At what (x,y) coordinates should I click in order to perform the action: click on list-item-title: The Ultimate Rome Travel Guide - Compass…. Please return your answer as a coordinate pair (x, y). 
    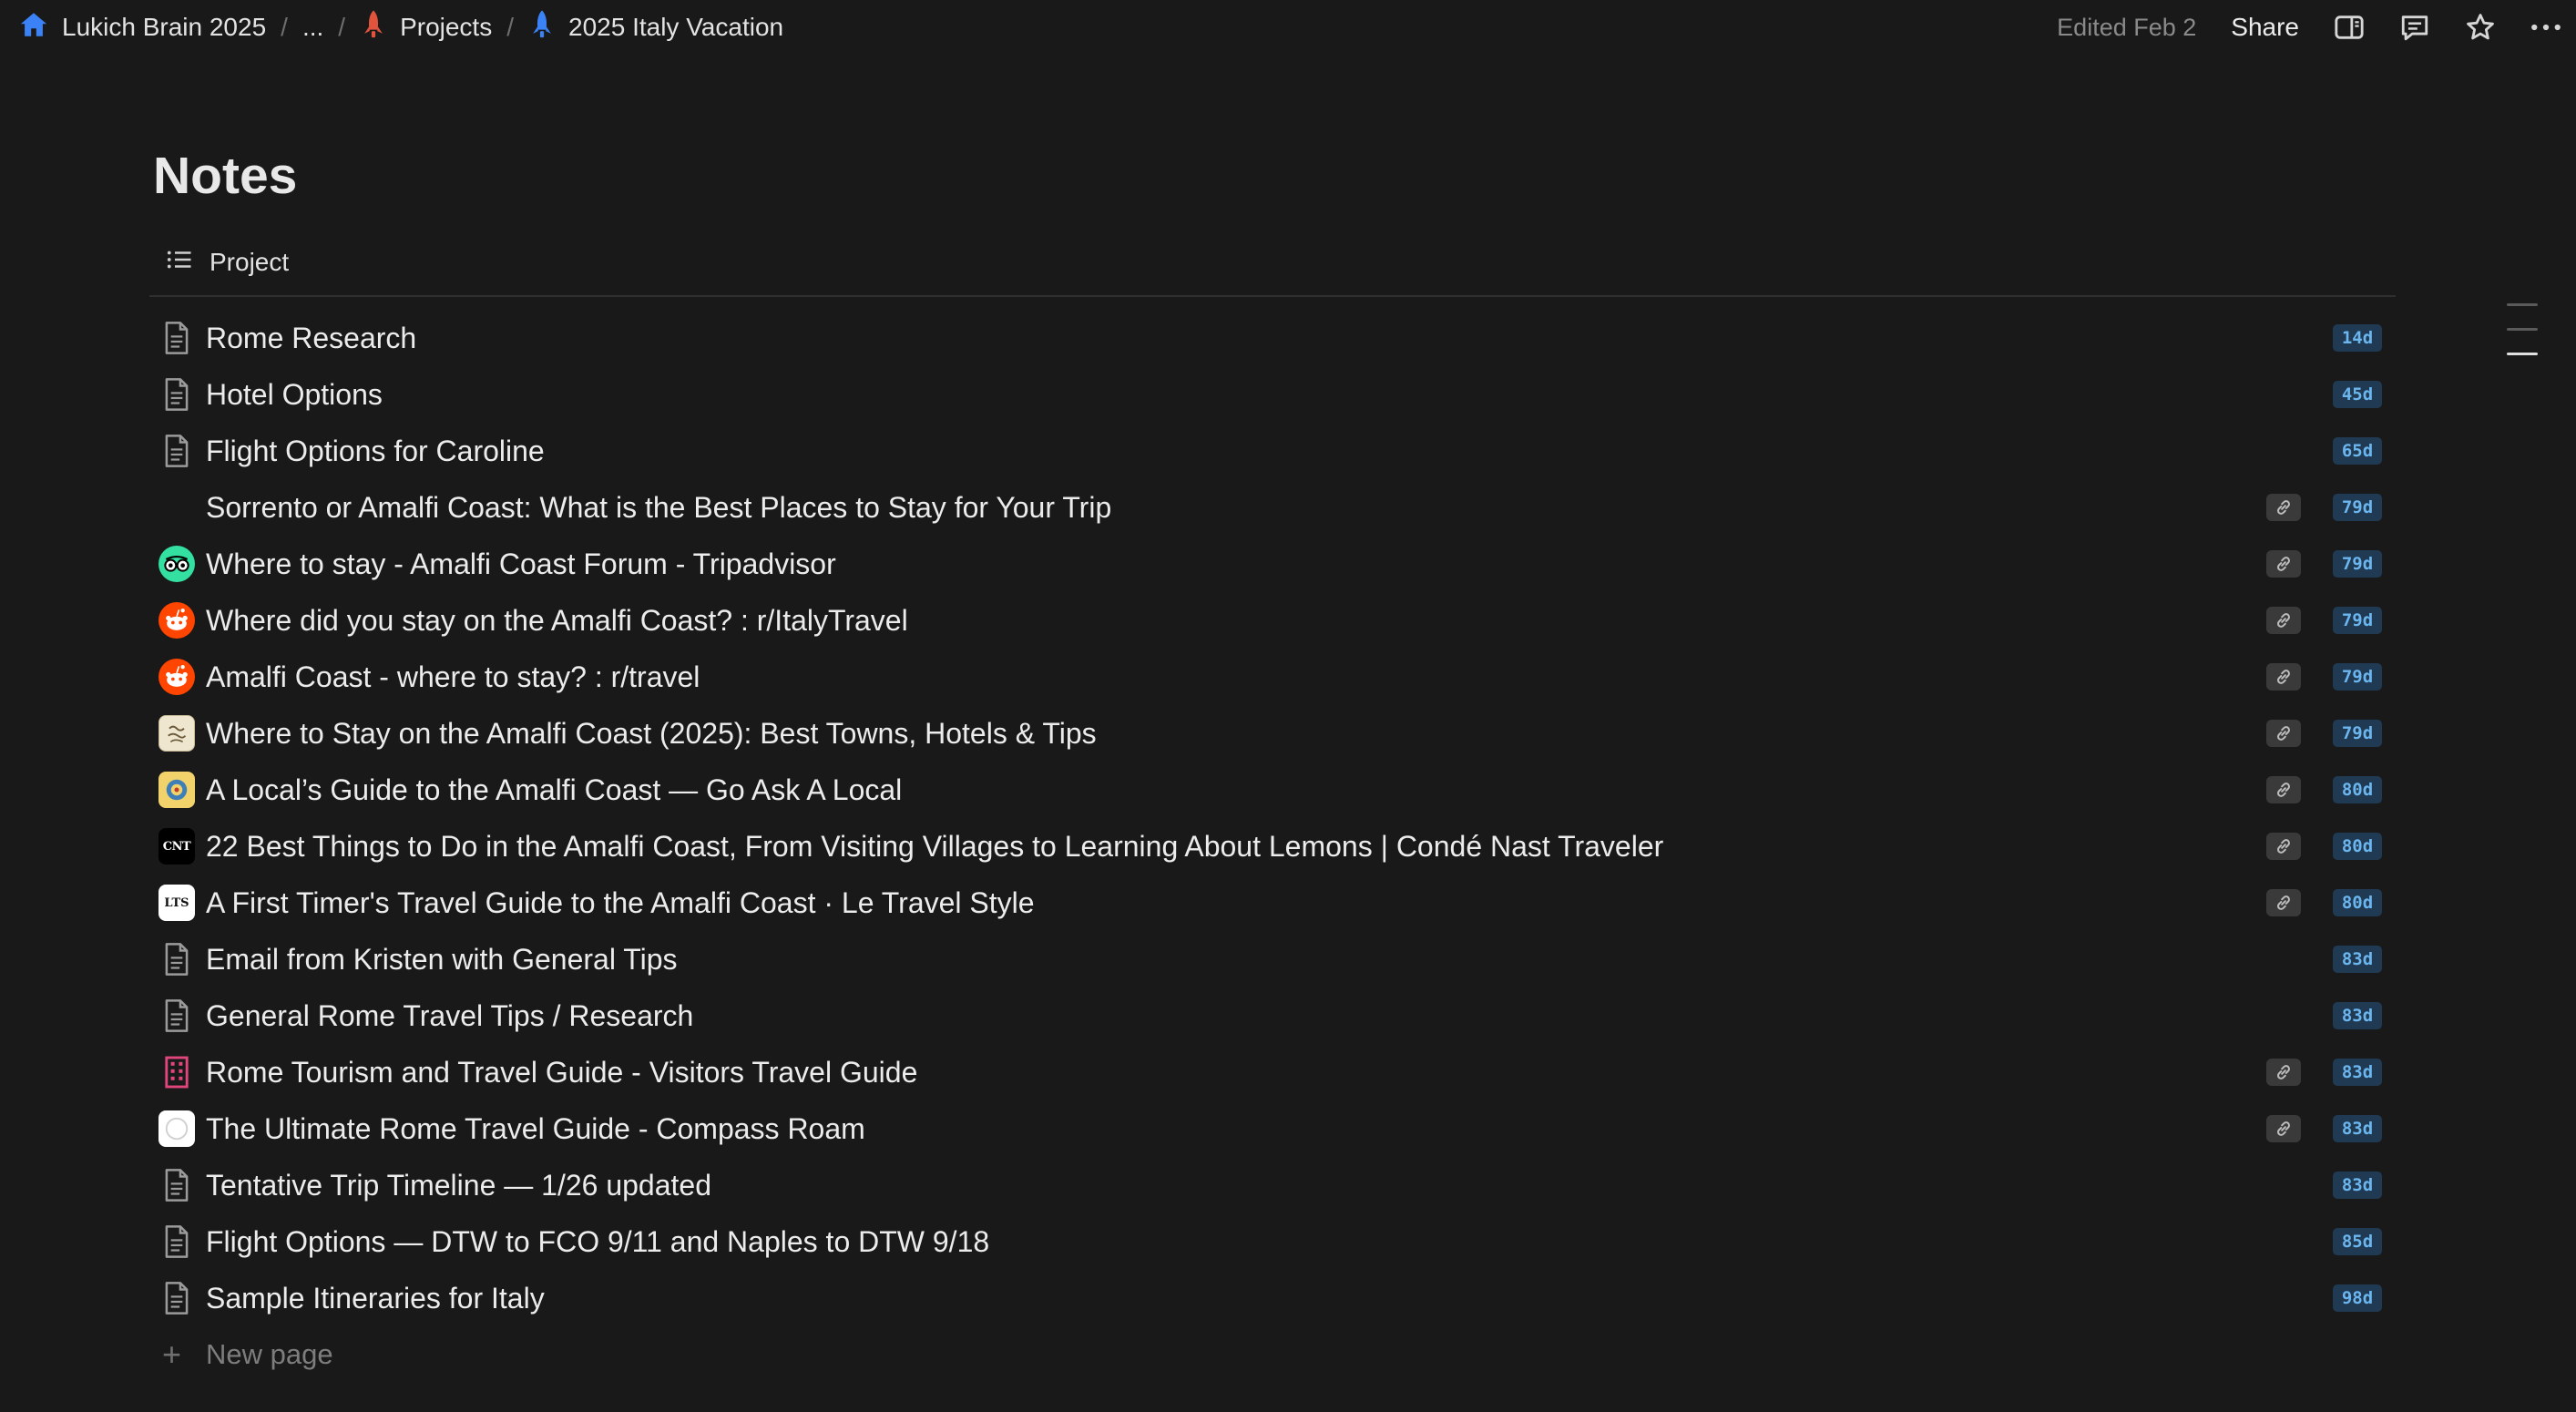
    Looking at the image, I should click on (535, 1129).